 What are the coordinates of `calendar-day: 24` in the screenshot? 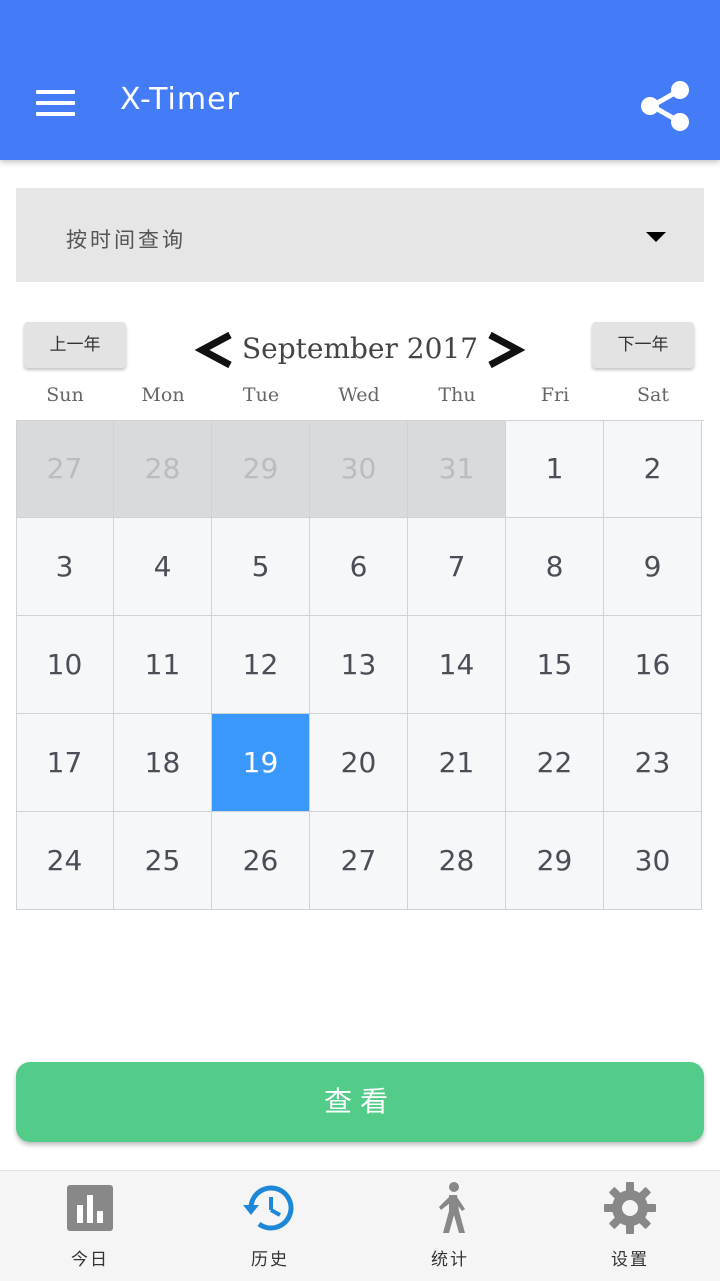 It's located at (65, 861).